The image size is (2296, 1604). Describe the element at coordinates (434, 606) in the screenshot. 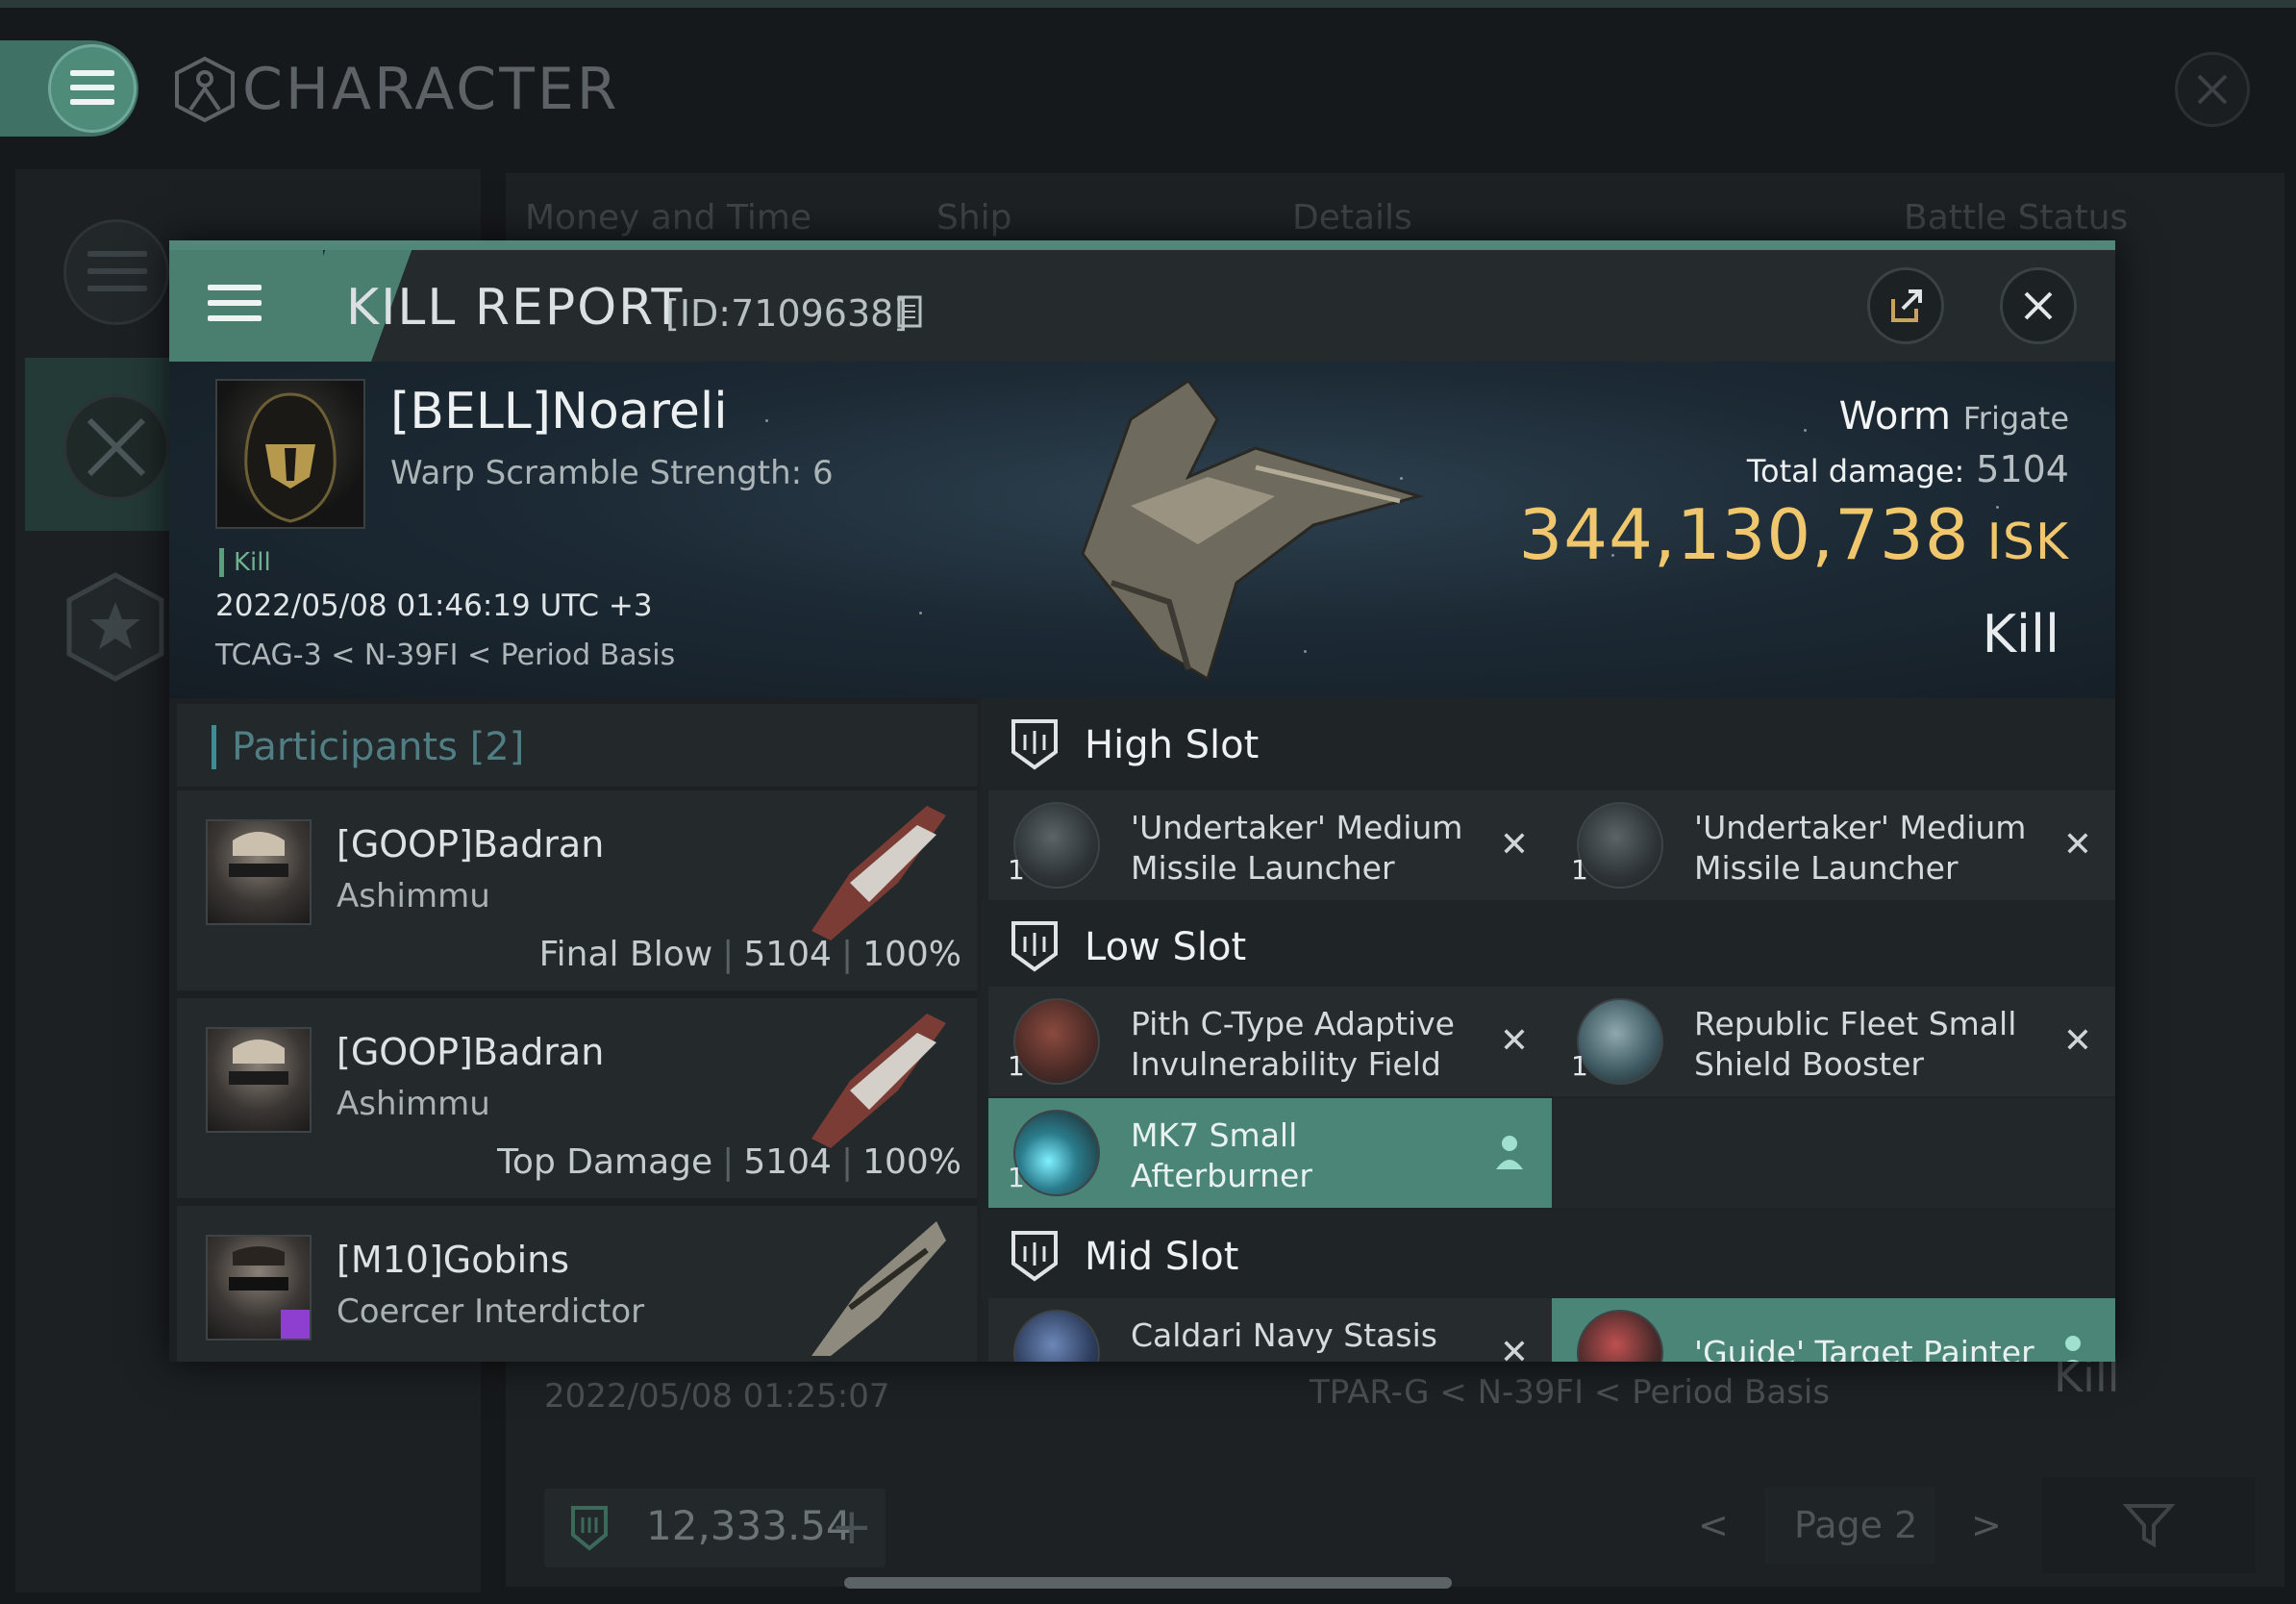

I see `kill-datetime: 2022/05/08 01:46:19 UTC +3` at that location.